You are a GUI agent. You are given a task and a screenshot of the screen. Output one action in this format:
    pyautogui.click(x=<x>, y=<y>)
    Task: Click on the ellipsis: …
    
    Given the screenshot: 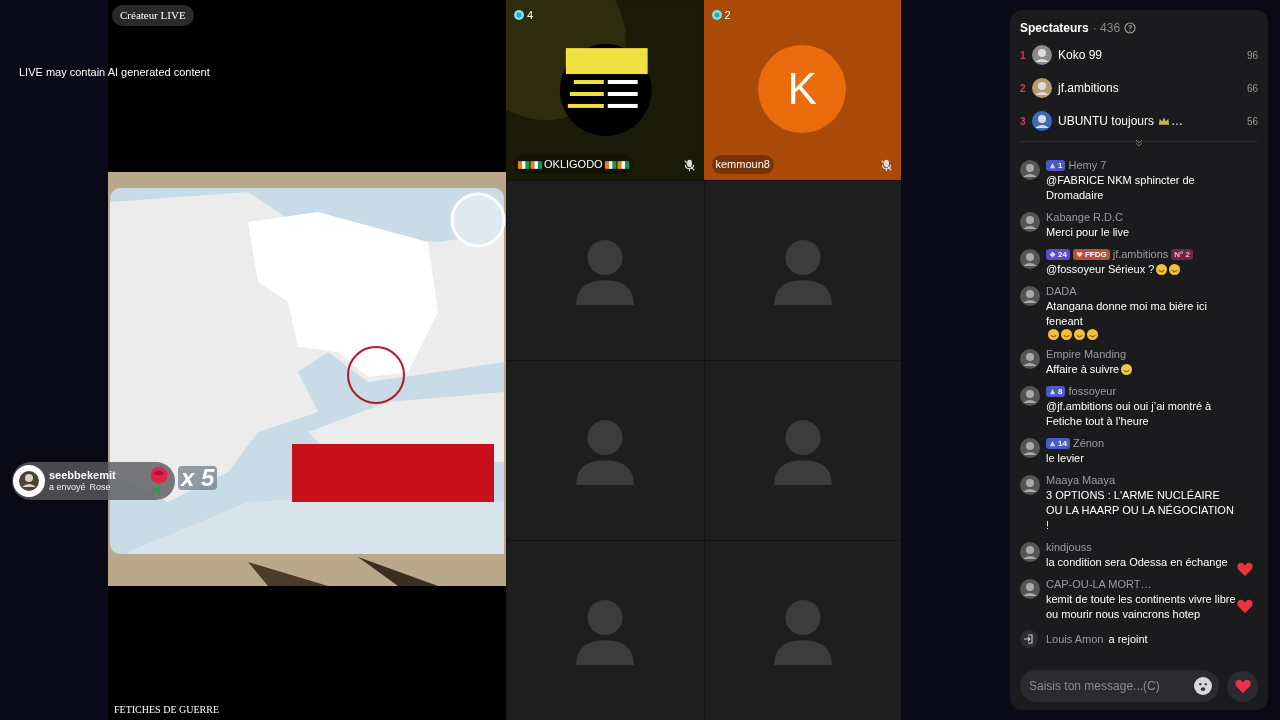 What is the action you would take?
    pyautogui.click(x=1177, y=121)
    